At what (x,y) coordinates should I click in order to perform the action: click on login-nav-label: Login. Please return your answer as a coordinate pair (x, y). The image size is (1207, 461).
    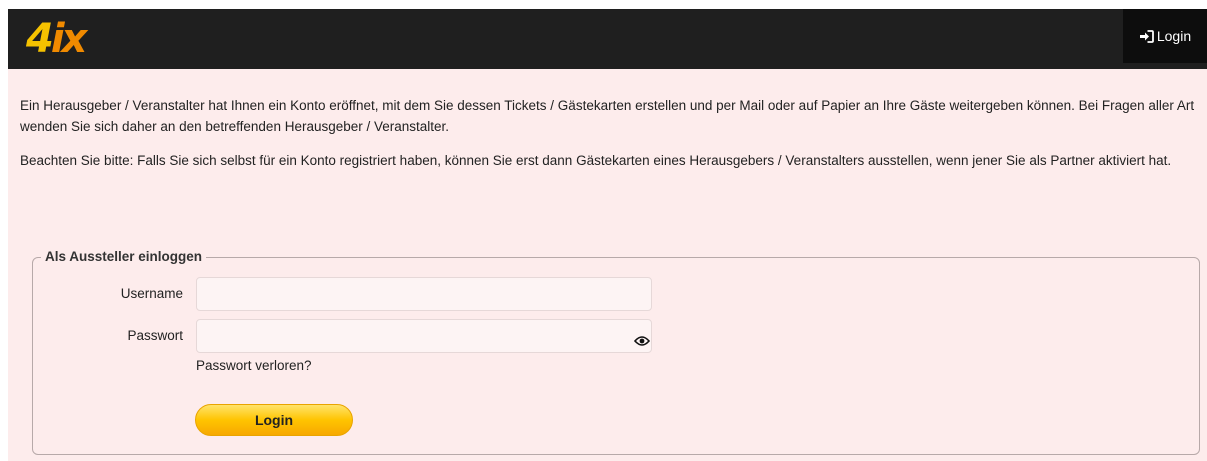
    Looking at the image, I should click on (1174, 36).